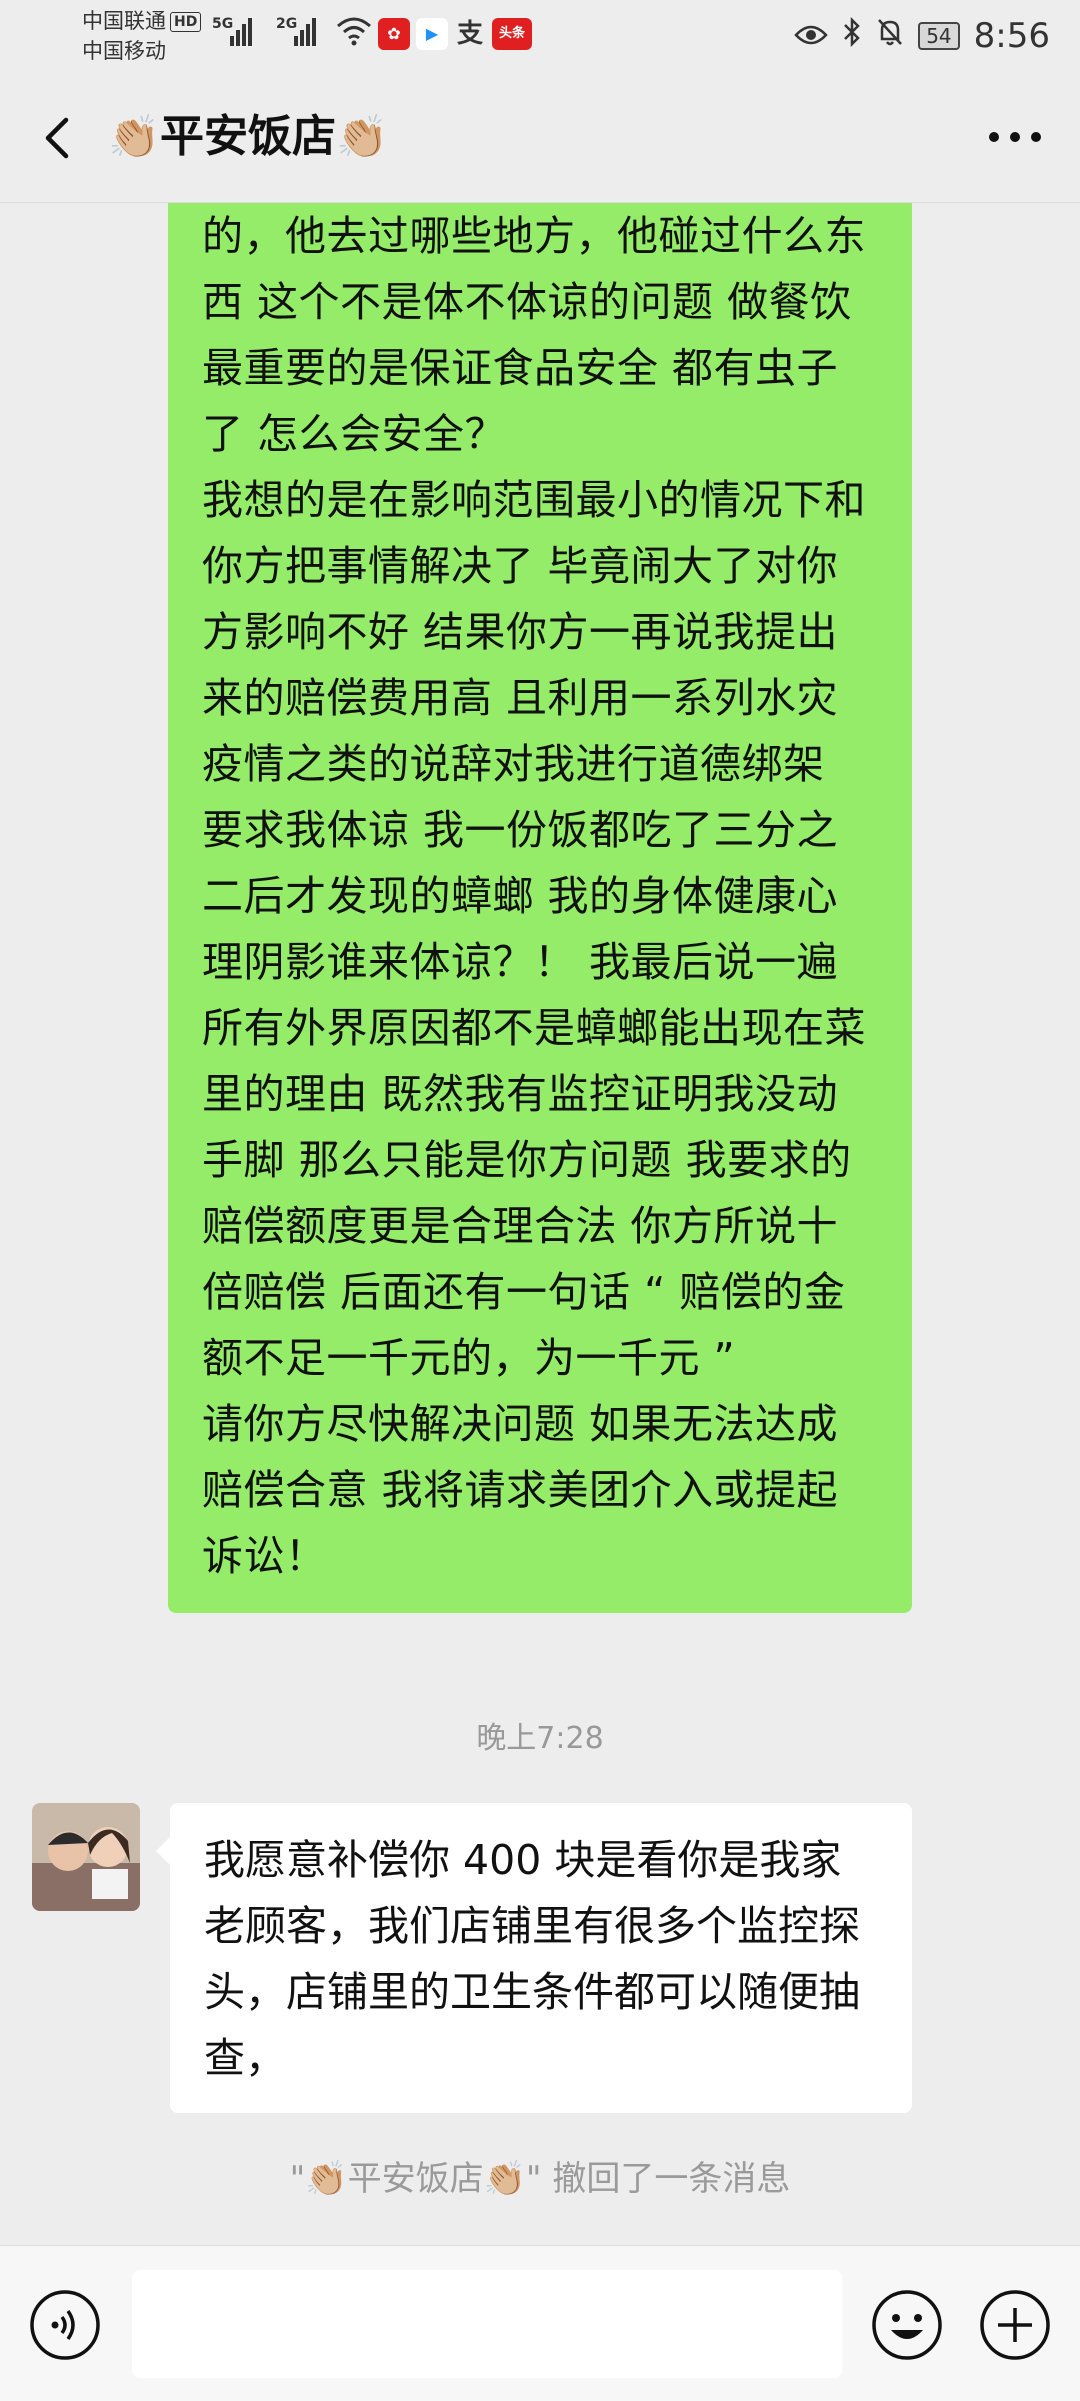 The image size is (1080, 2401). Describe the element at coordinates (142, 36) in the screenshot. I see `carrier-info: 中国联通 HD 中国移动` at that location.